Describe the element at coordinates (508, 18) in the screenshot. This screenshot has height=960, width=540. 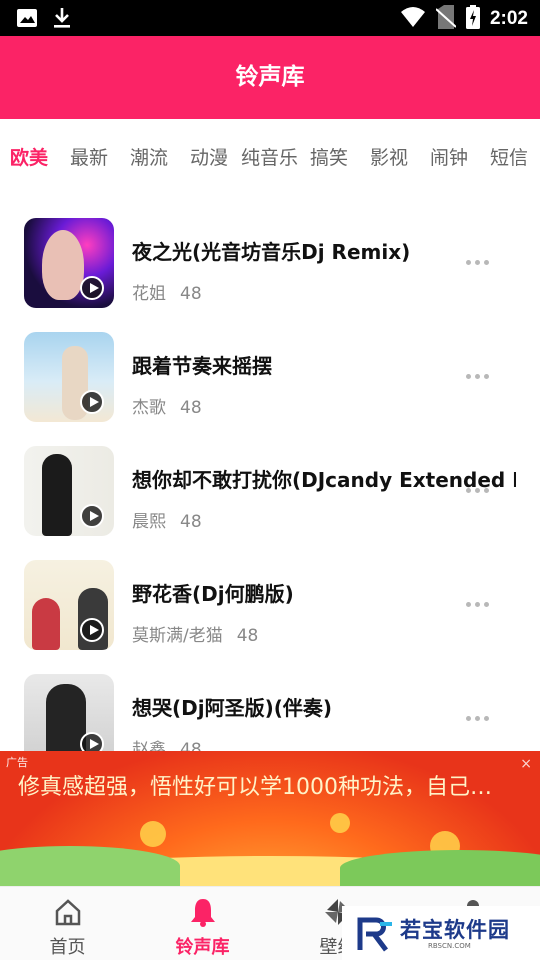
I see `clock: 2:02` at that location.